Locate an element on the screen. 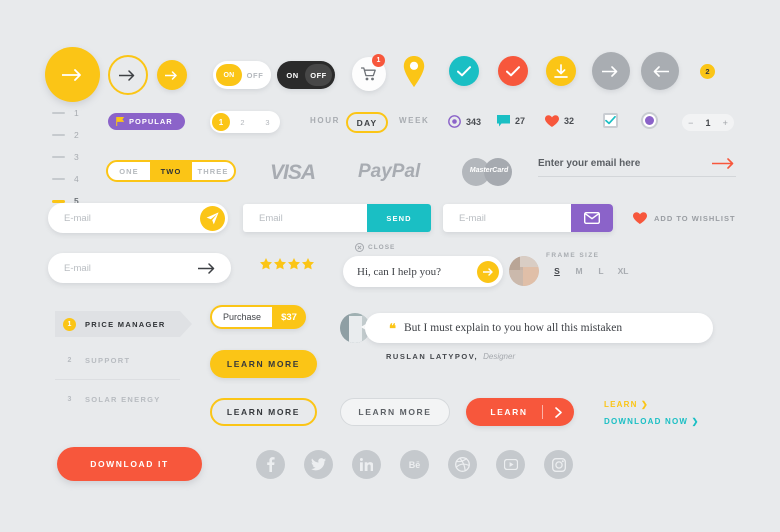 This screenshot has height=532, width=780. learn-split-label: LEARN is located at coordinates (509, 412).